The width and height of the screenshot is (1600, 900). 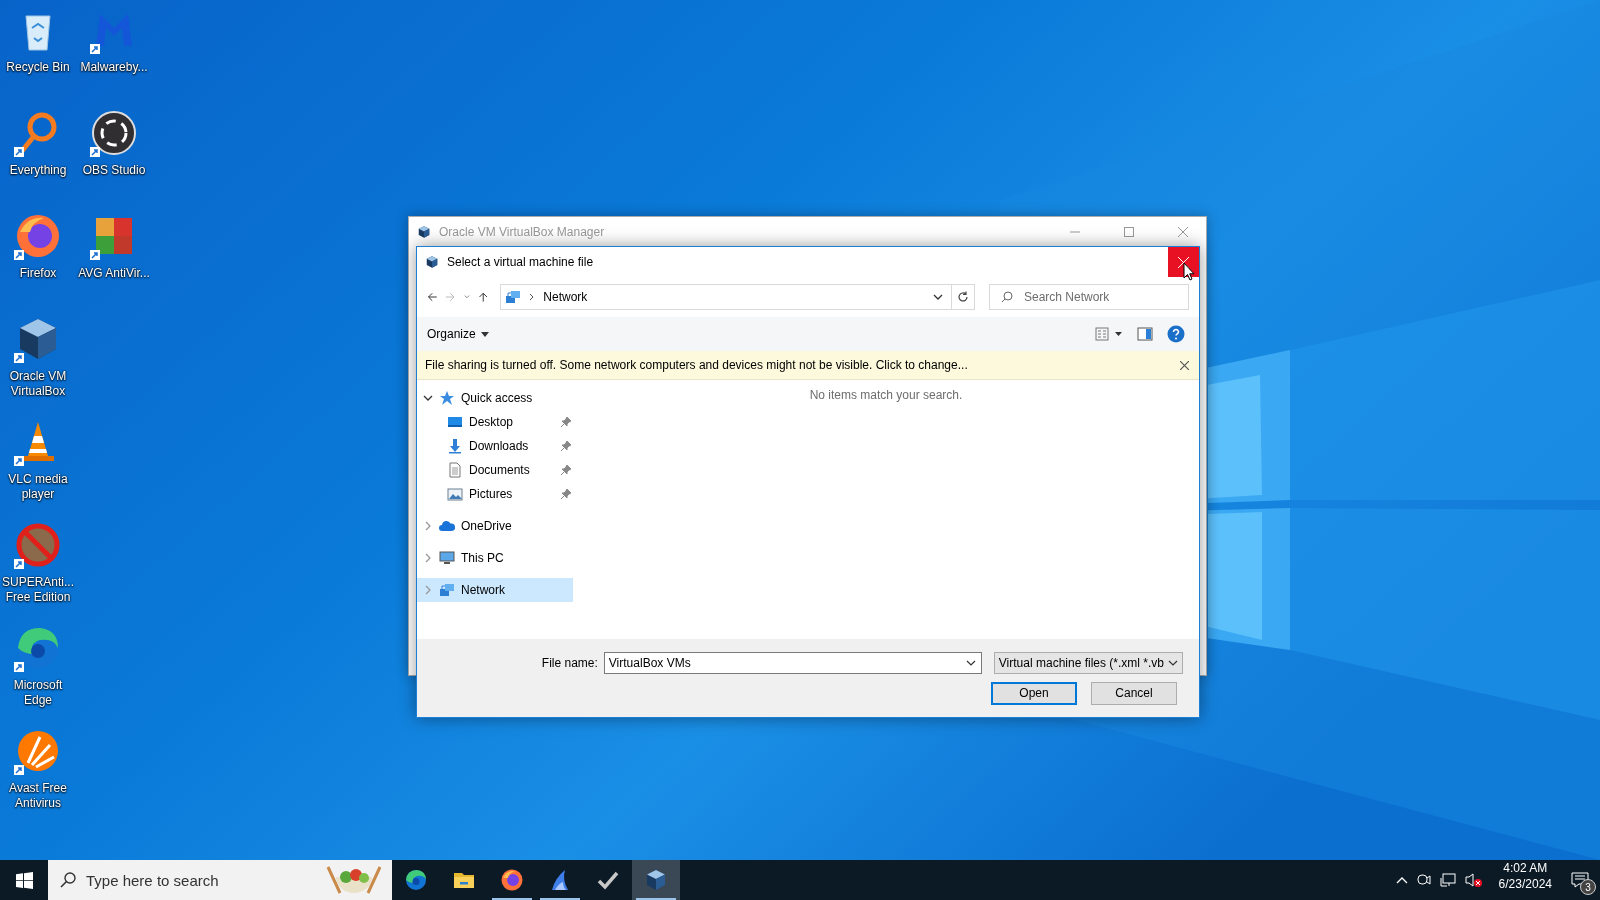 I want to click on caret-down-icon, so click(x=484, y=334).